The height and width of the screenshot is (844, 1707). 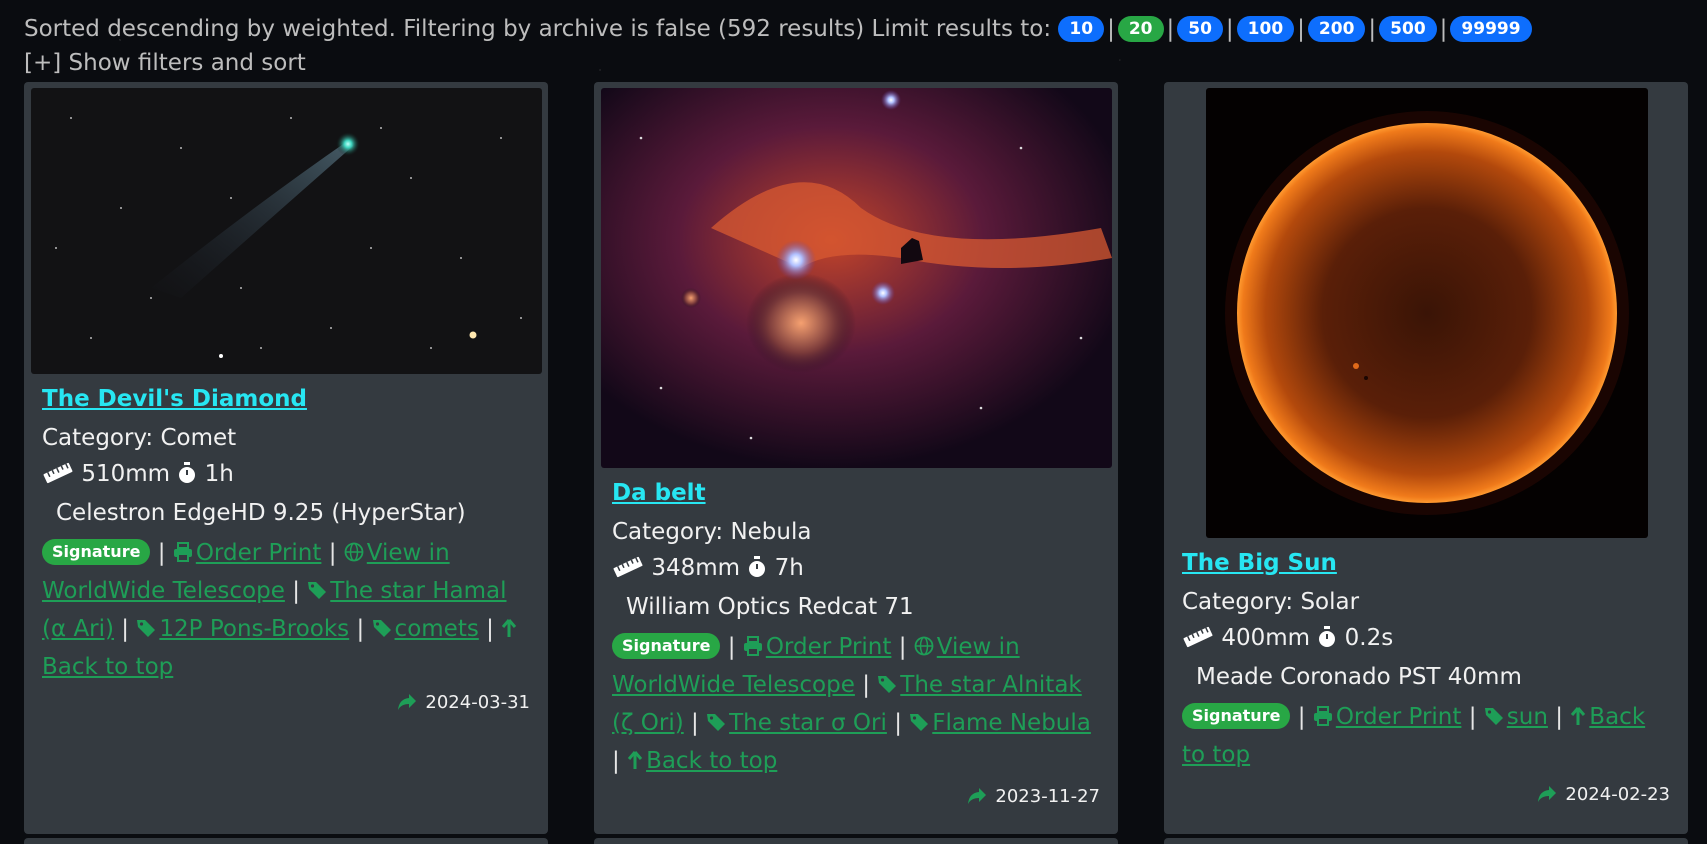 What do you see at coordinates (1081, 29) in the screenshot?
I see `limit-10-button: 10` at bounding box center [1081, 29].